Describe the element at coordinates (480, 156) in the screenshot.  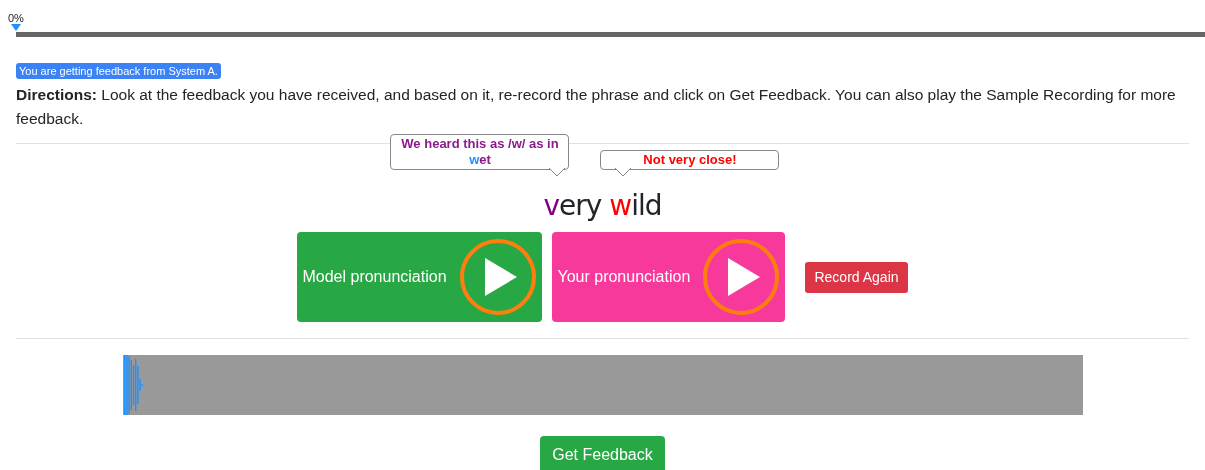
I see `feedback-tooltip: We heard this as /w/ as in wet` at that location.